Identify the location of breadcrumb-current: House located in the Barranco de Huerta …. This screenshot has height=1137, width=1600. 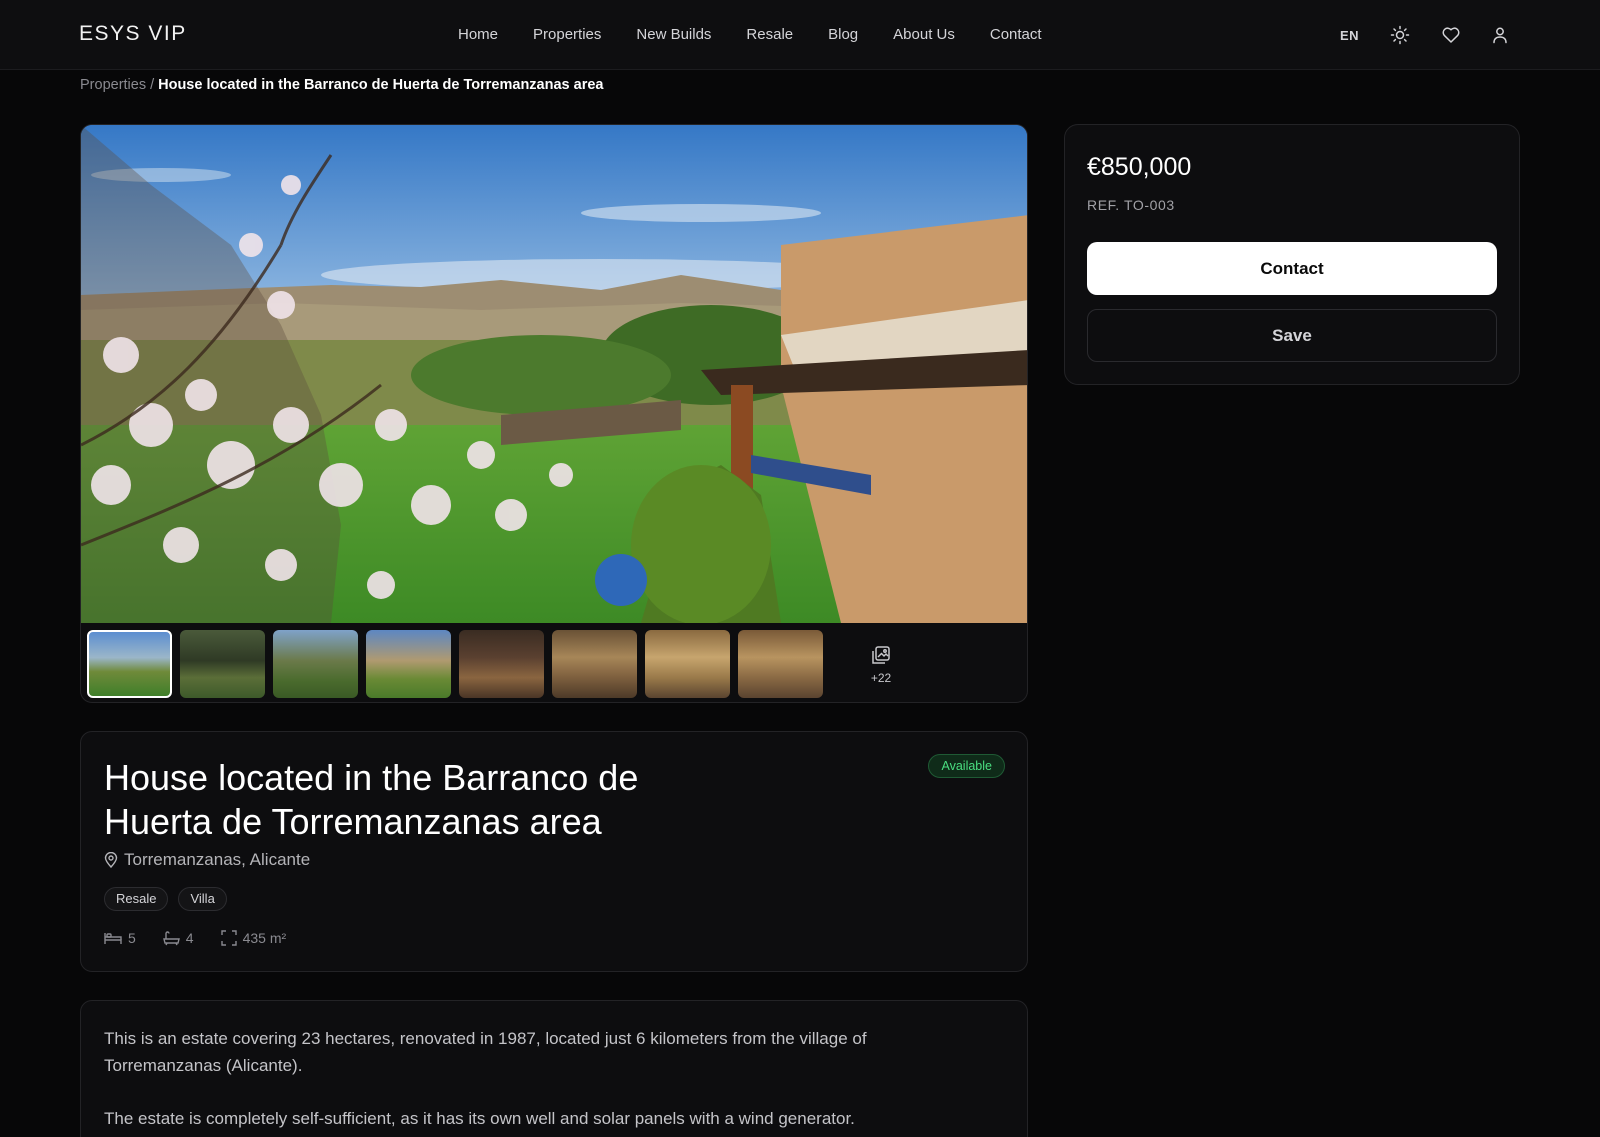
(381, 85).